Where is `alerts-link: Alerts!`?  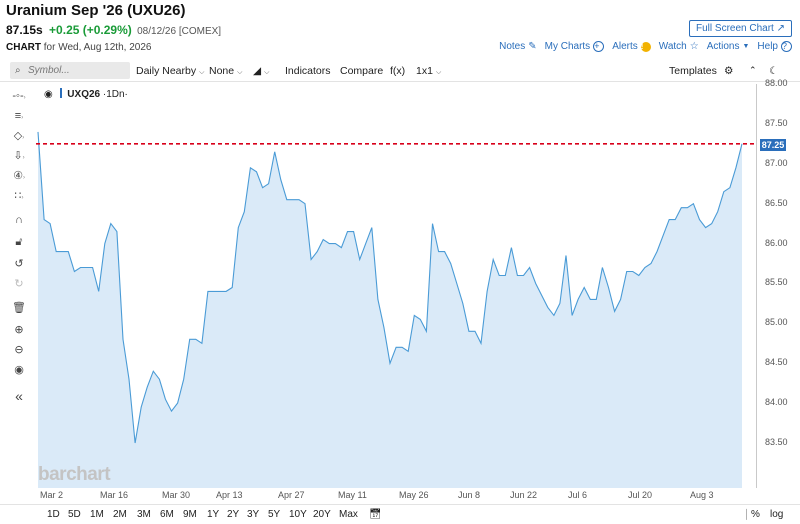
alerts-link: Alerts! is located at coordinates (631, 46).